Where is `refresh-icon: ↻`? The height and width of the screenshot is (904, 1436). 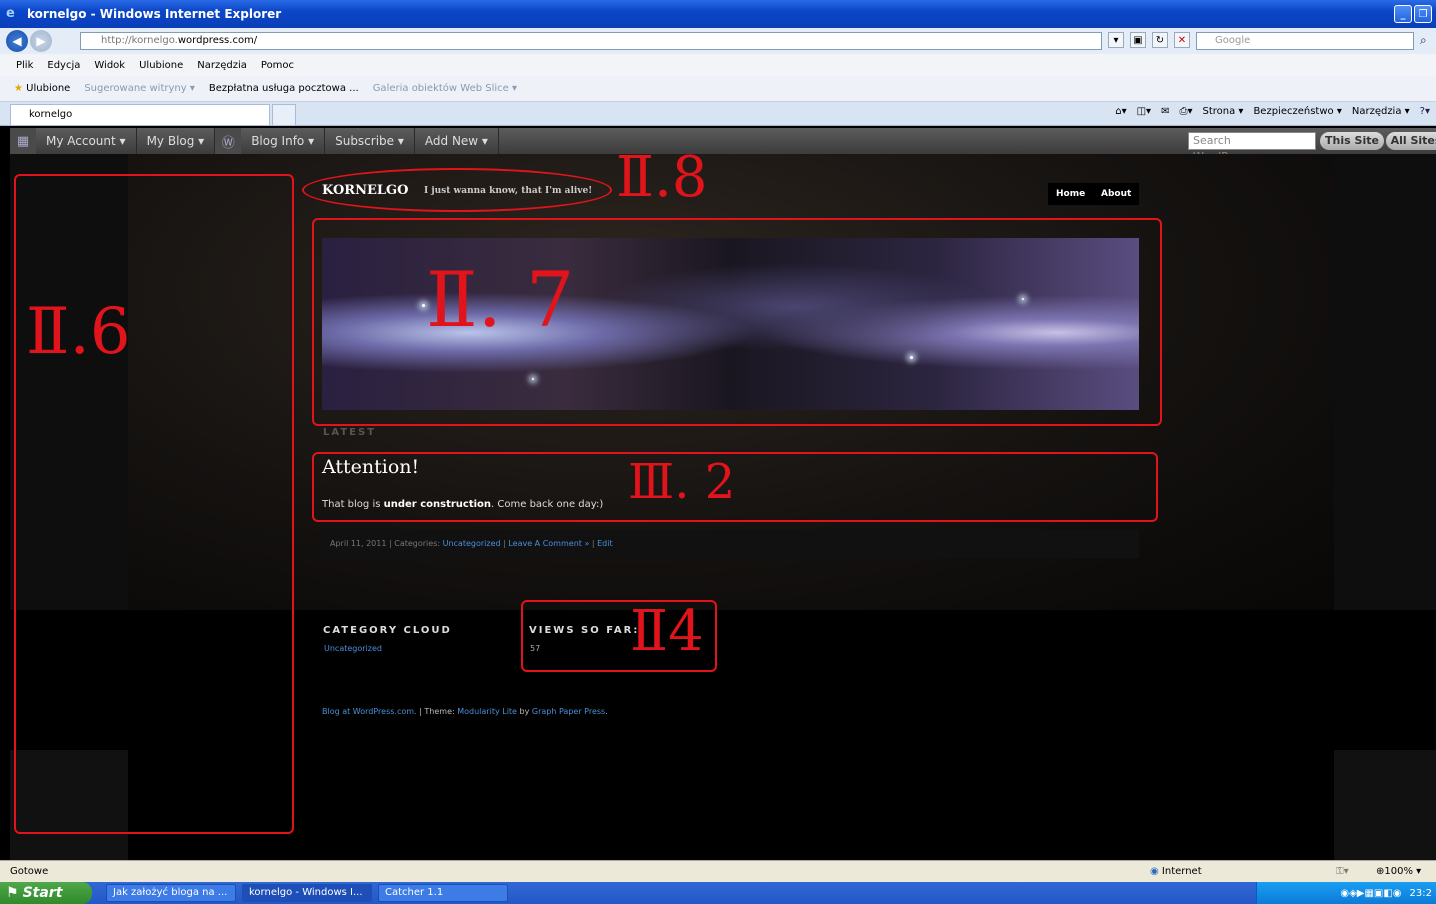 refresh-icon: ↻ is located at coordinates (1160, 40).